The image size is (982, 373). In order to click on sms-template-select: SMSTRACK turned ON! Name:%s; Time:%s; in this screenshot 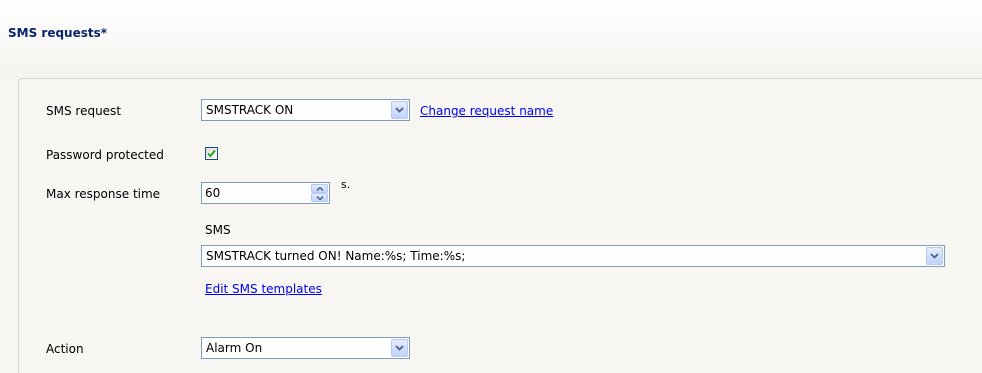, I will do `click(573, 256)`.